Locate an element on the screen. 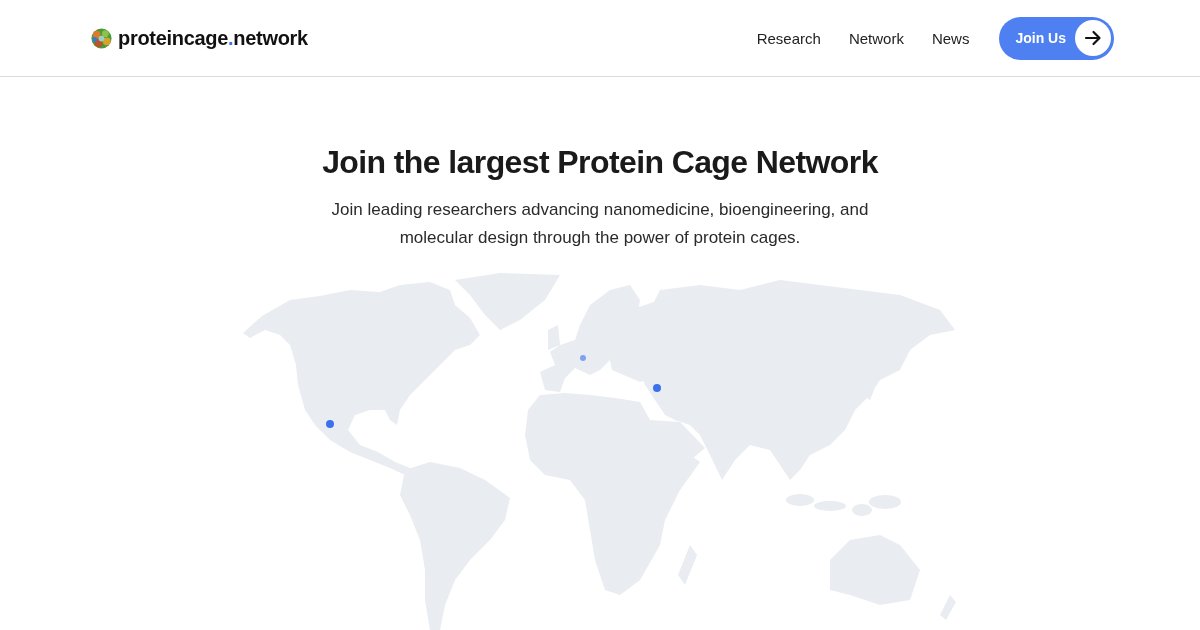 This screenshot has height=630, width=1200. nav-link: Research is located at coordinates (788, 38).